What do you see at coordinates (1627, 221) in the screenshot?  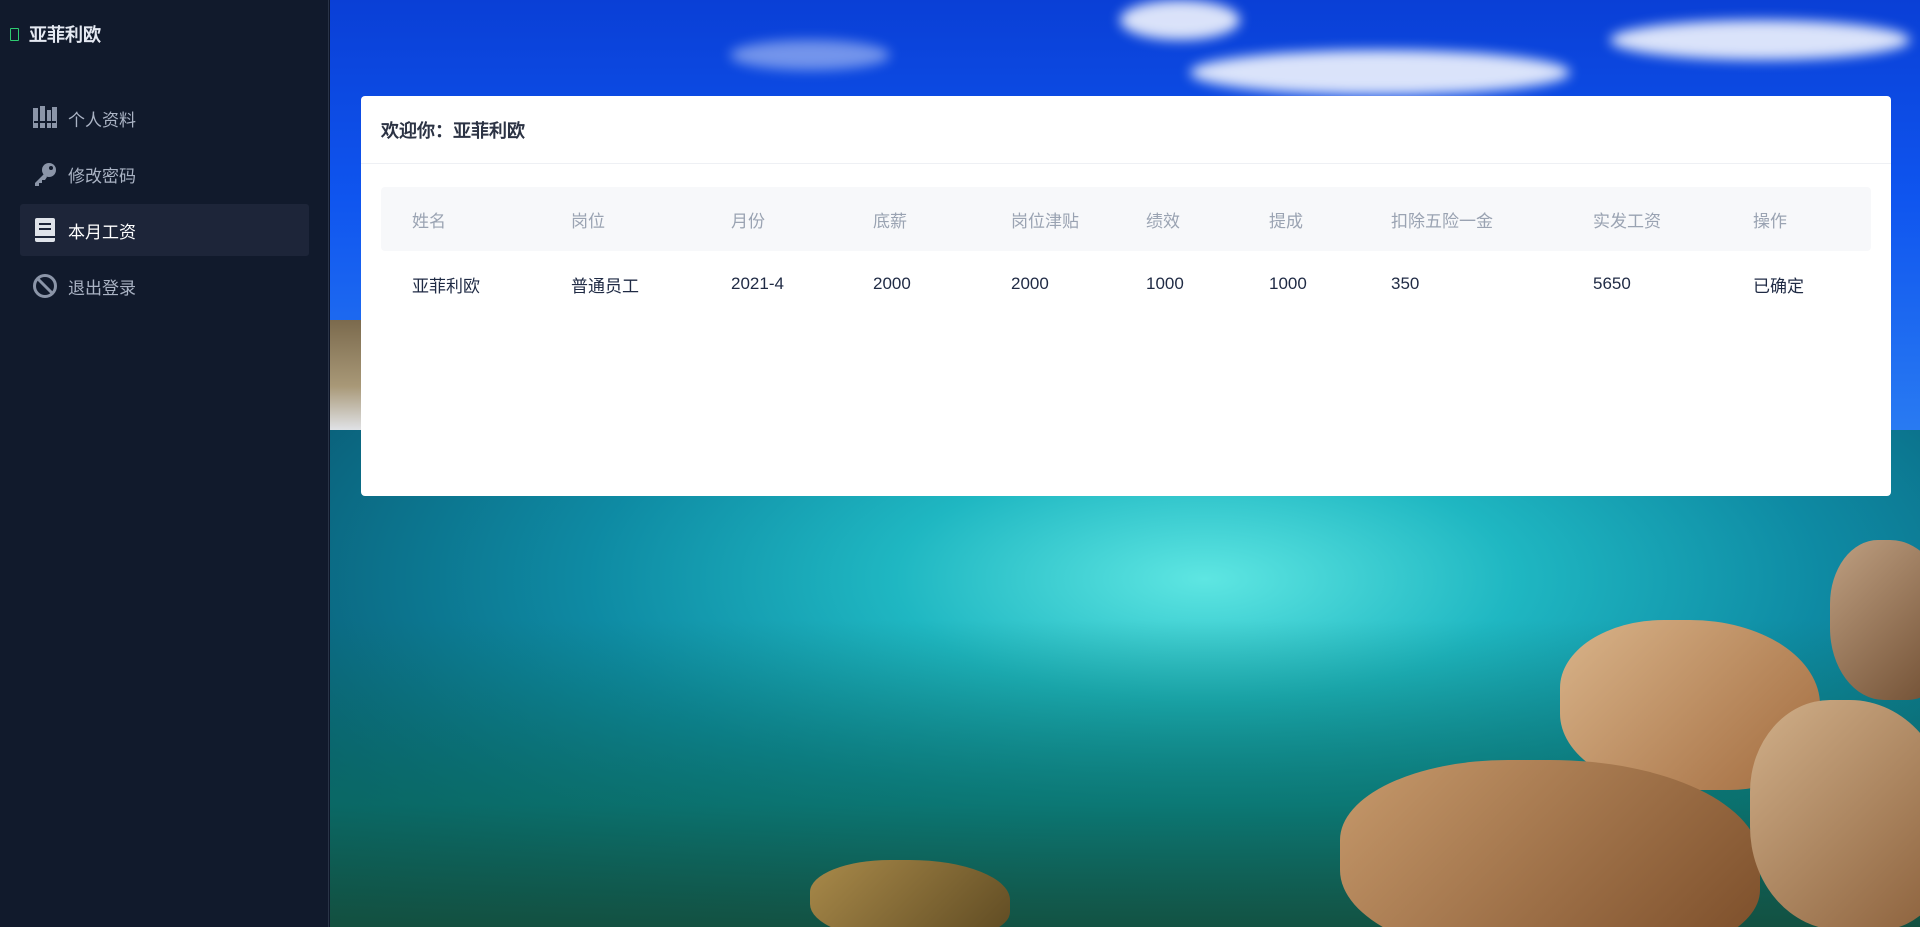 I see `column-header: 实发工资` at bounding box center [1627, 221].